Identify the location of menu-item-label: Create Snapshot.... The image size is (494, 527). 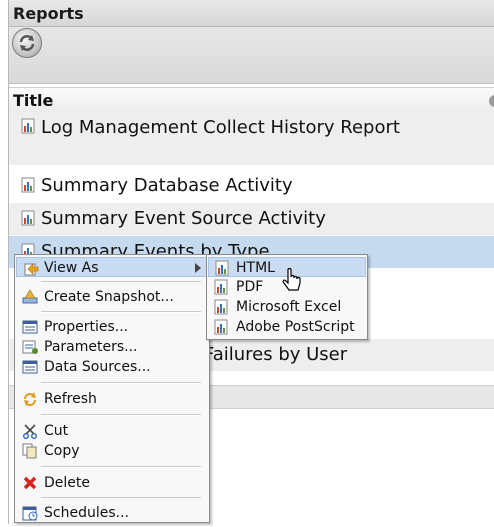
(109, 297).